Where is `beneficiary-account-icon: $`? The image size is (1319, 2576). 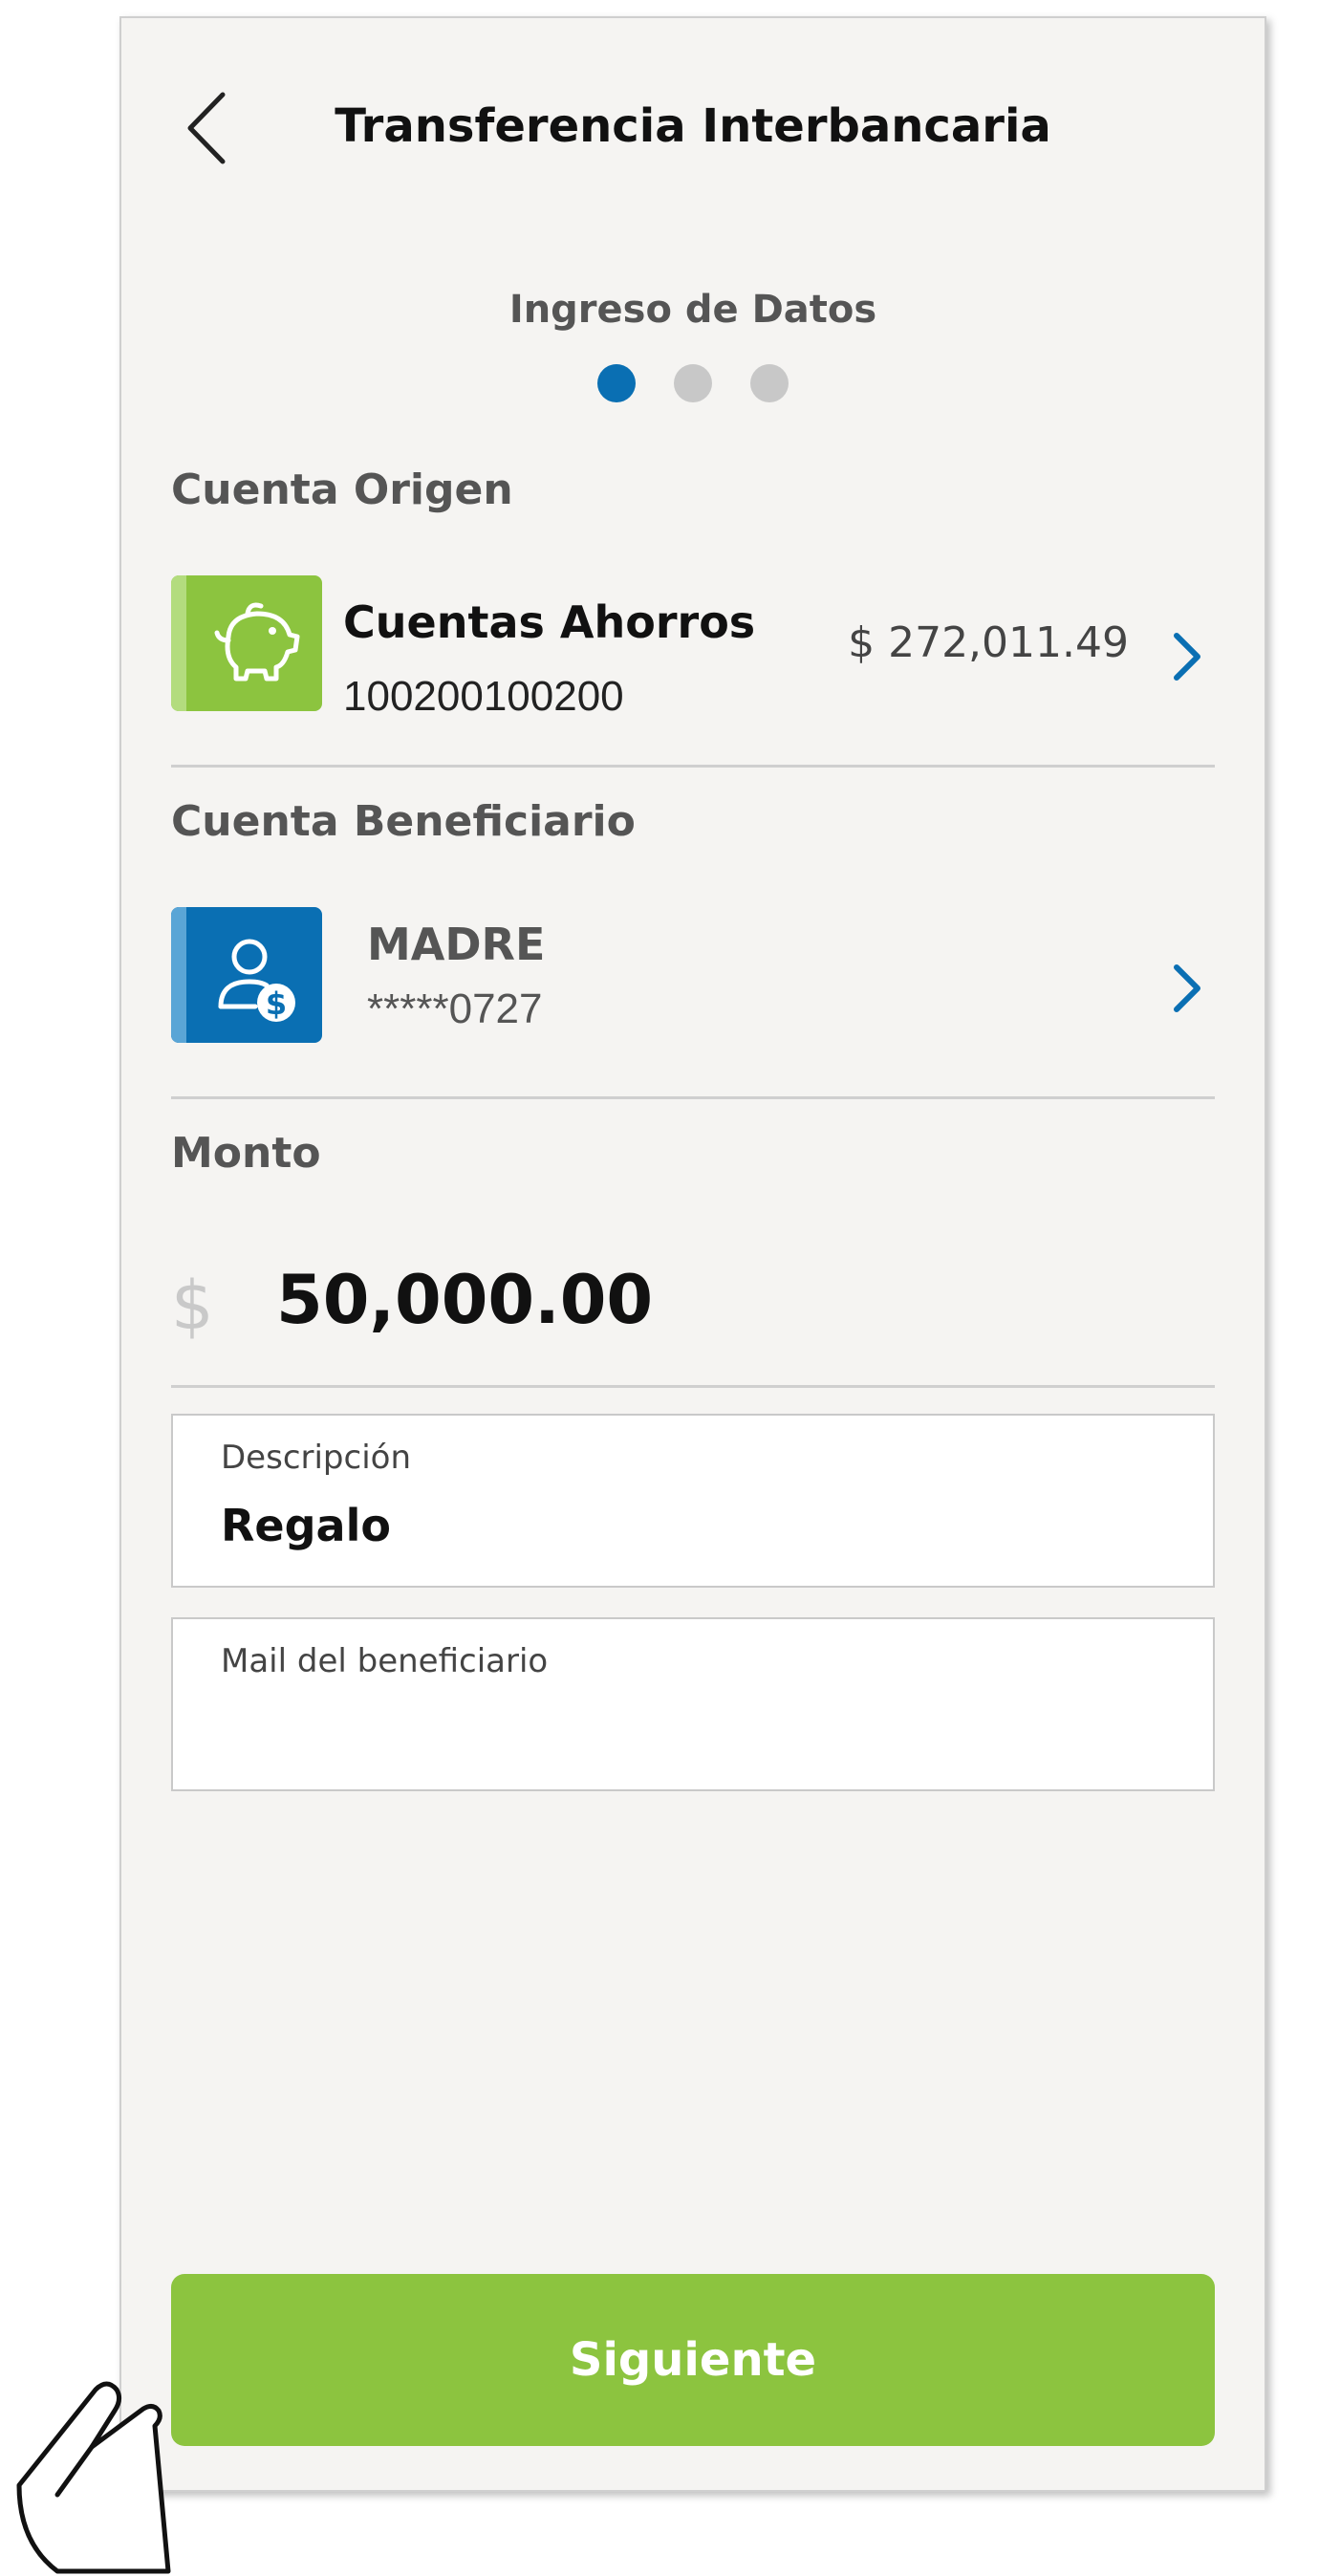
beneficiary-account-icon: $ is located at coordinates (246, 975).